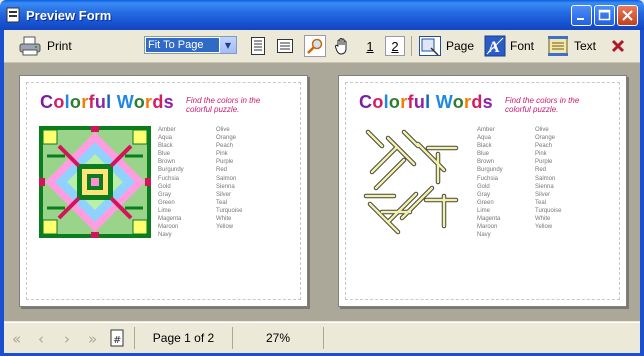 The height and width of the screenshot is (356, 644). Describe the element at coordinates (223, 130) in the screenshot. I see `word-list-item: Olive` at that location.